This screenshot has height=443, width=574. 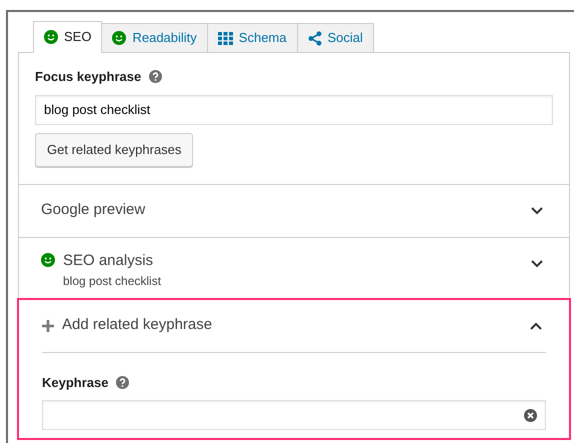 I want to click on grid-icon, so click(x=225, y=38).